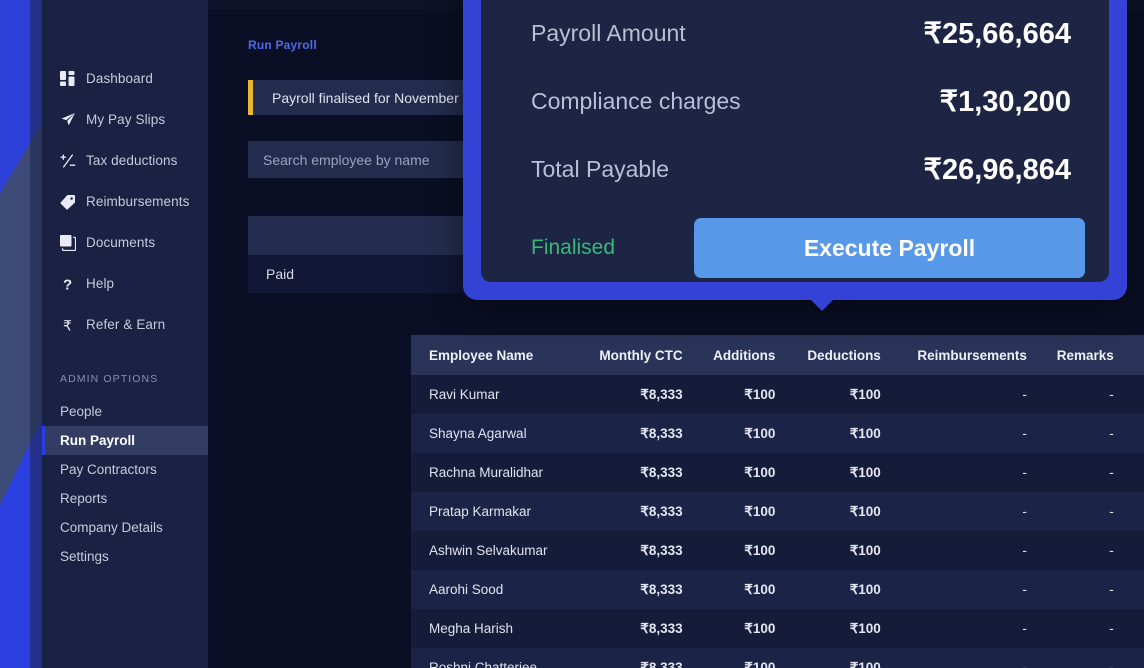  Describe the element at coordinates (1133, 355) in the screenshot. I see `column-header-gross-pay: Gross Pay` at that location.